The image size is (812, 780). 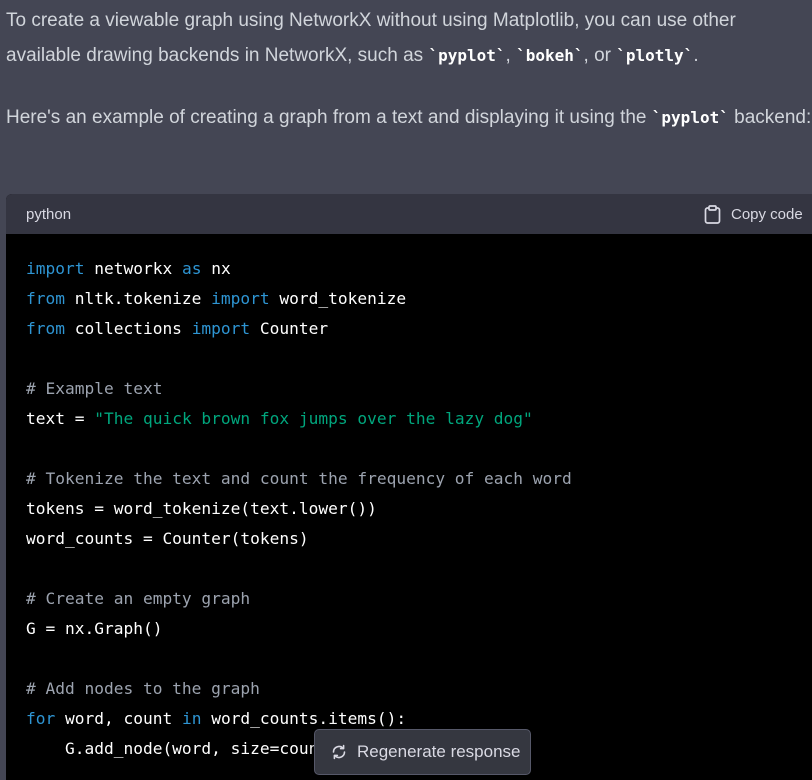 I want to click on code-token: G.add_node(word, size=count), so click(x=182, y=748).